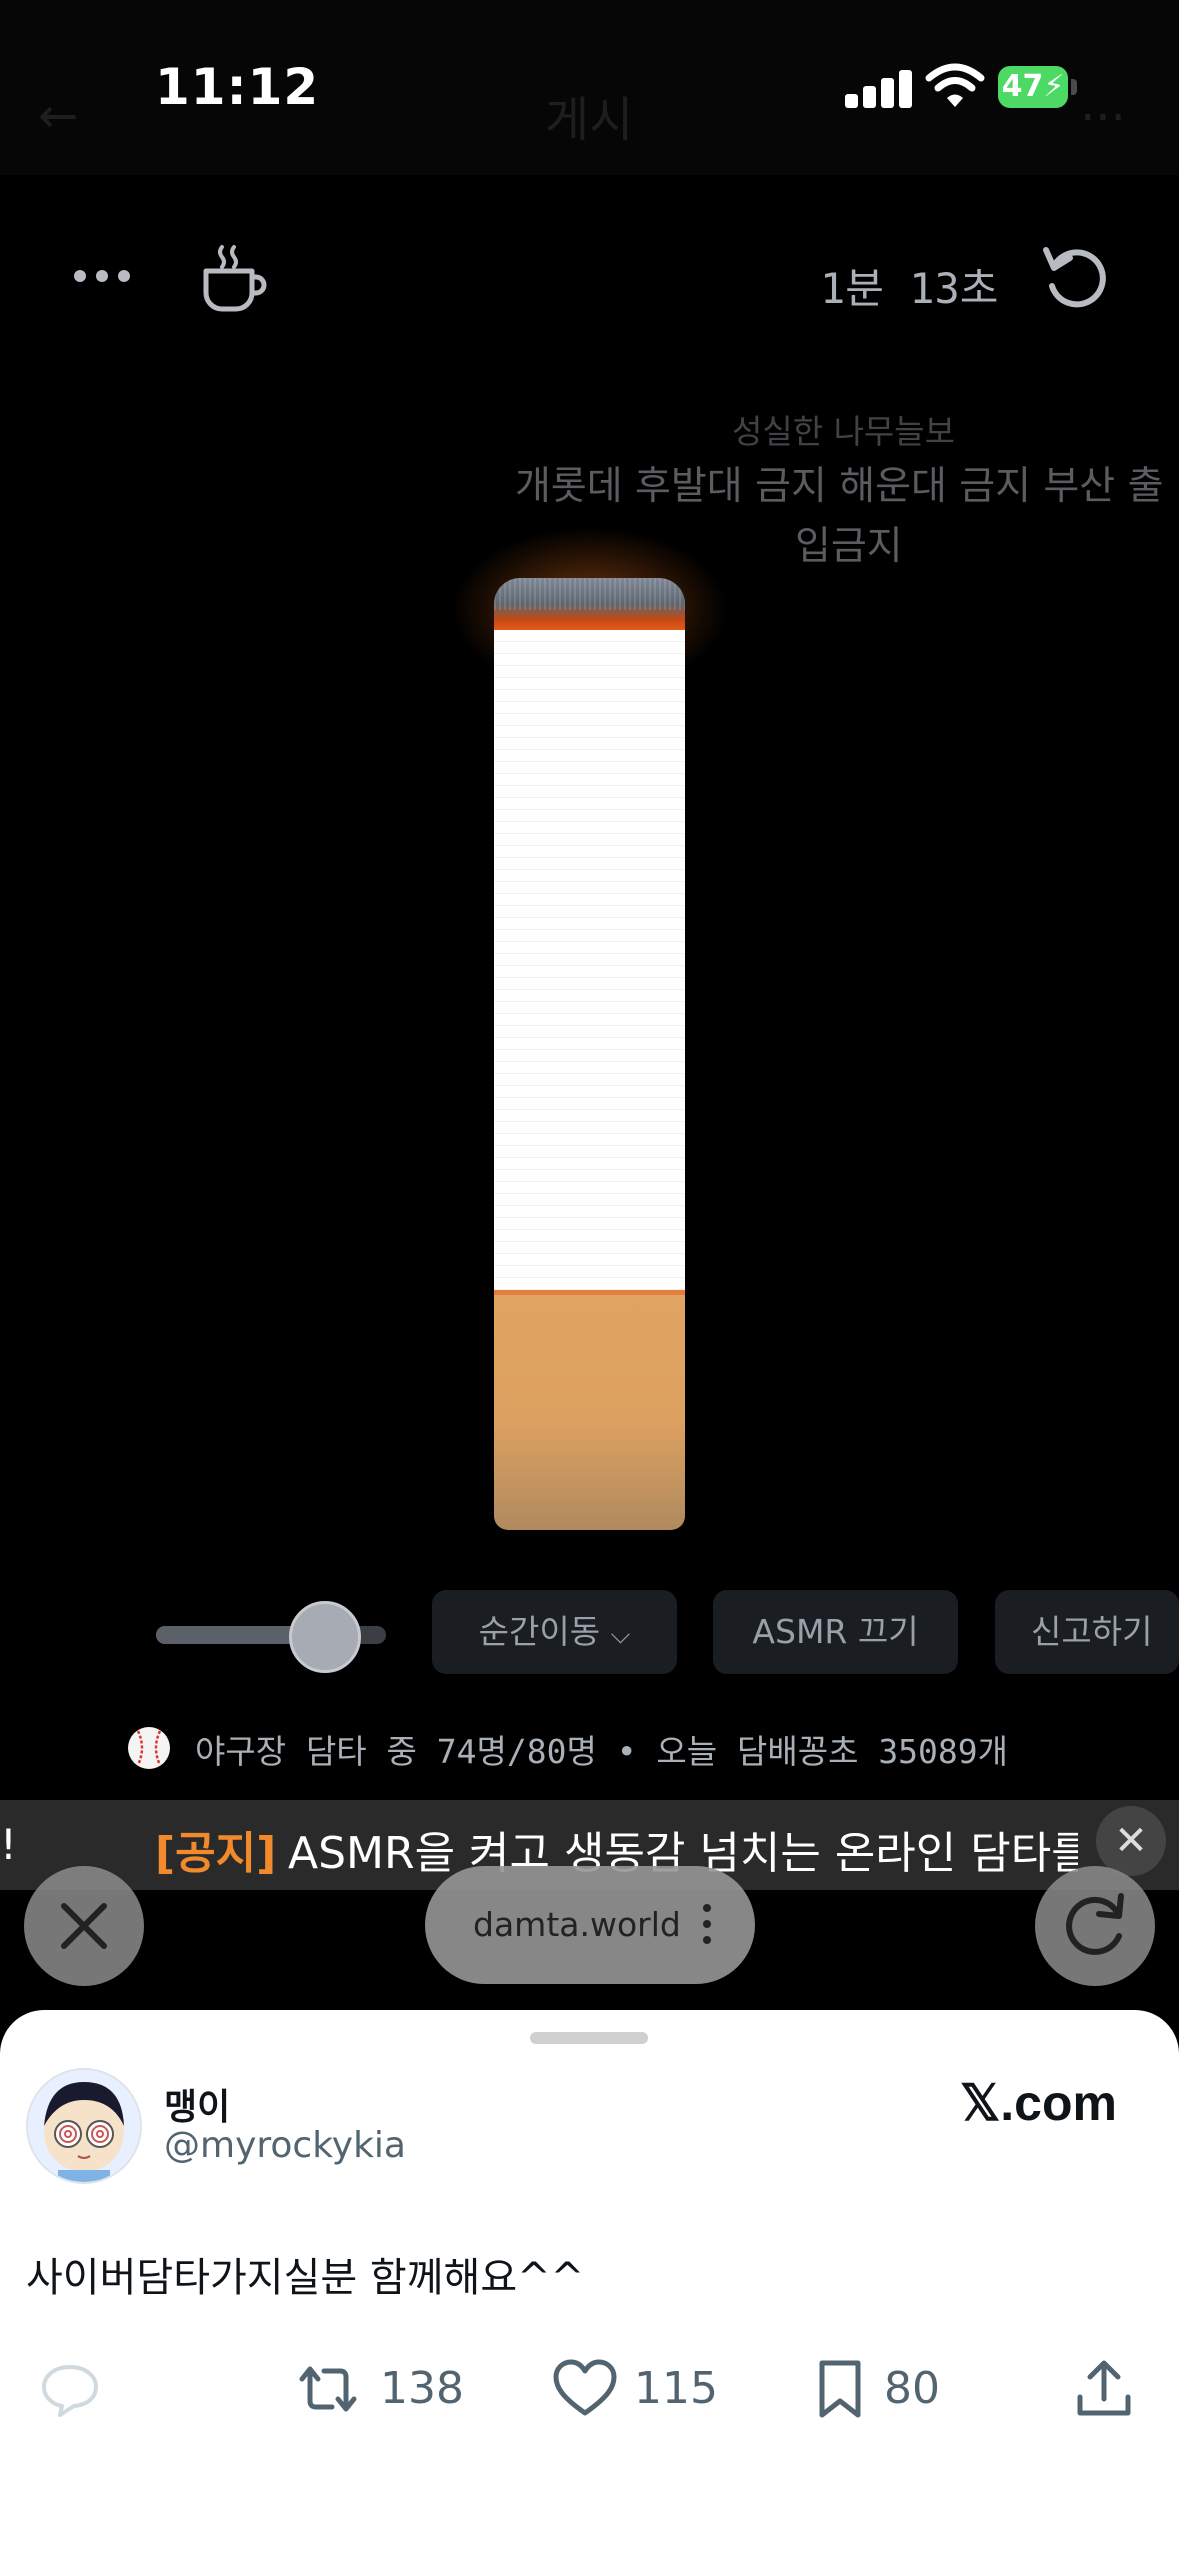 Image resolution: width=1179 pixels, height=2556 pixels. Describe the element at coordinates (58, 116) in the screenshot. I see `underlying-back-arrow: ←` at that location.